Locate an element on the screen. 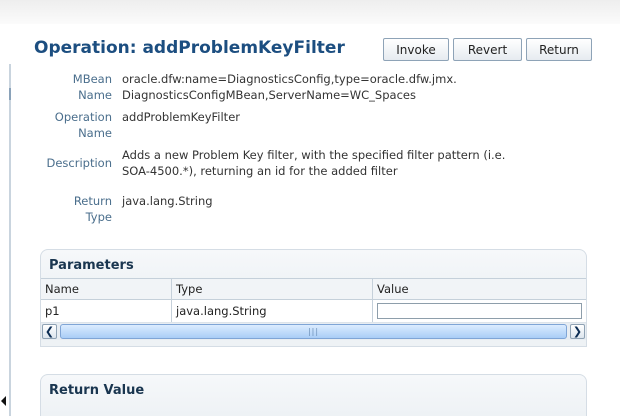 The height and width of the screenshot is (416, 620). operation-label-line2: Name is located at coordinates (95, 133).